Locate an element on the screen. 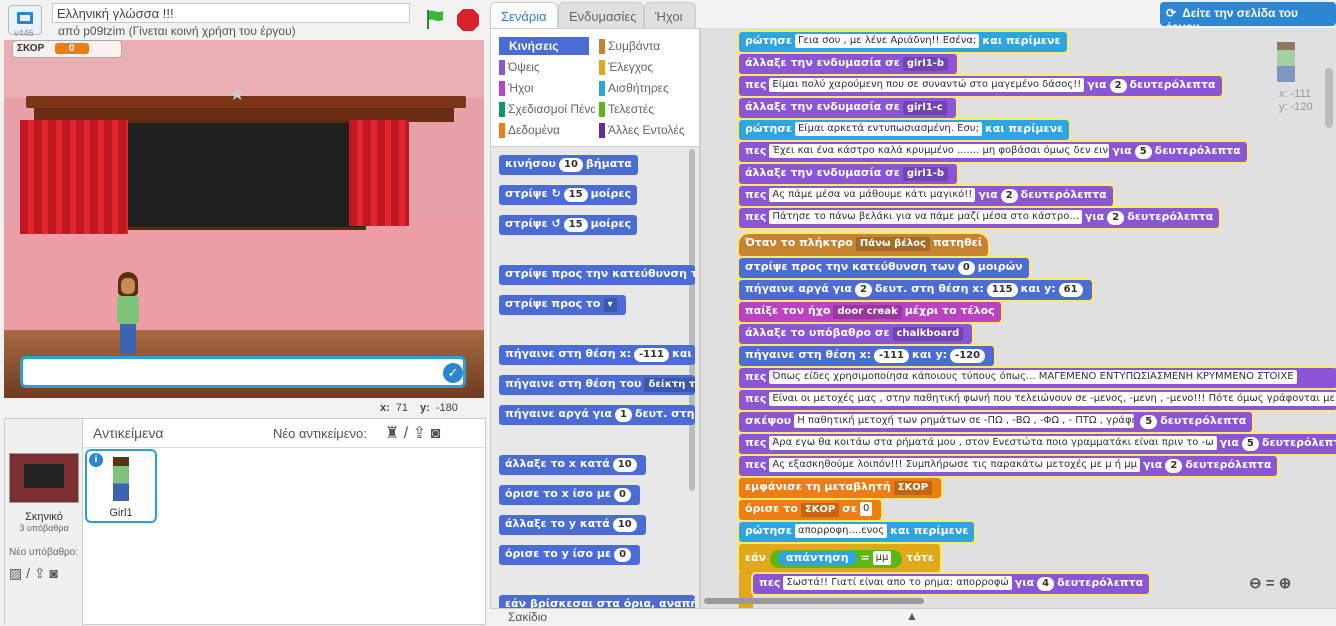  image-icon: ▨ is located at coordinates (15, 573).